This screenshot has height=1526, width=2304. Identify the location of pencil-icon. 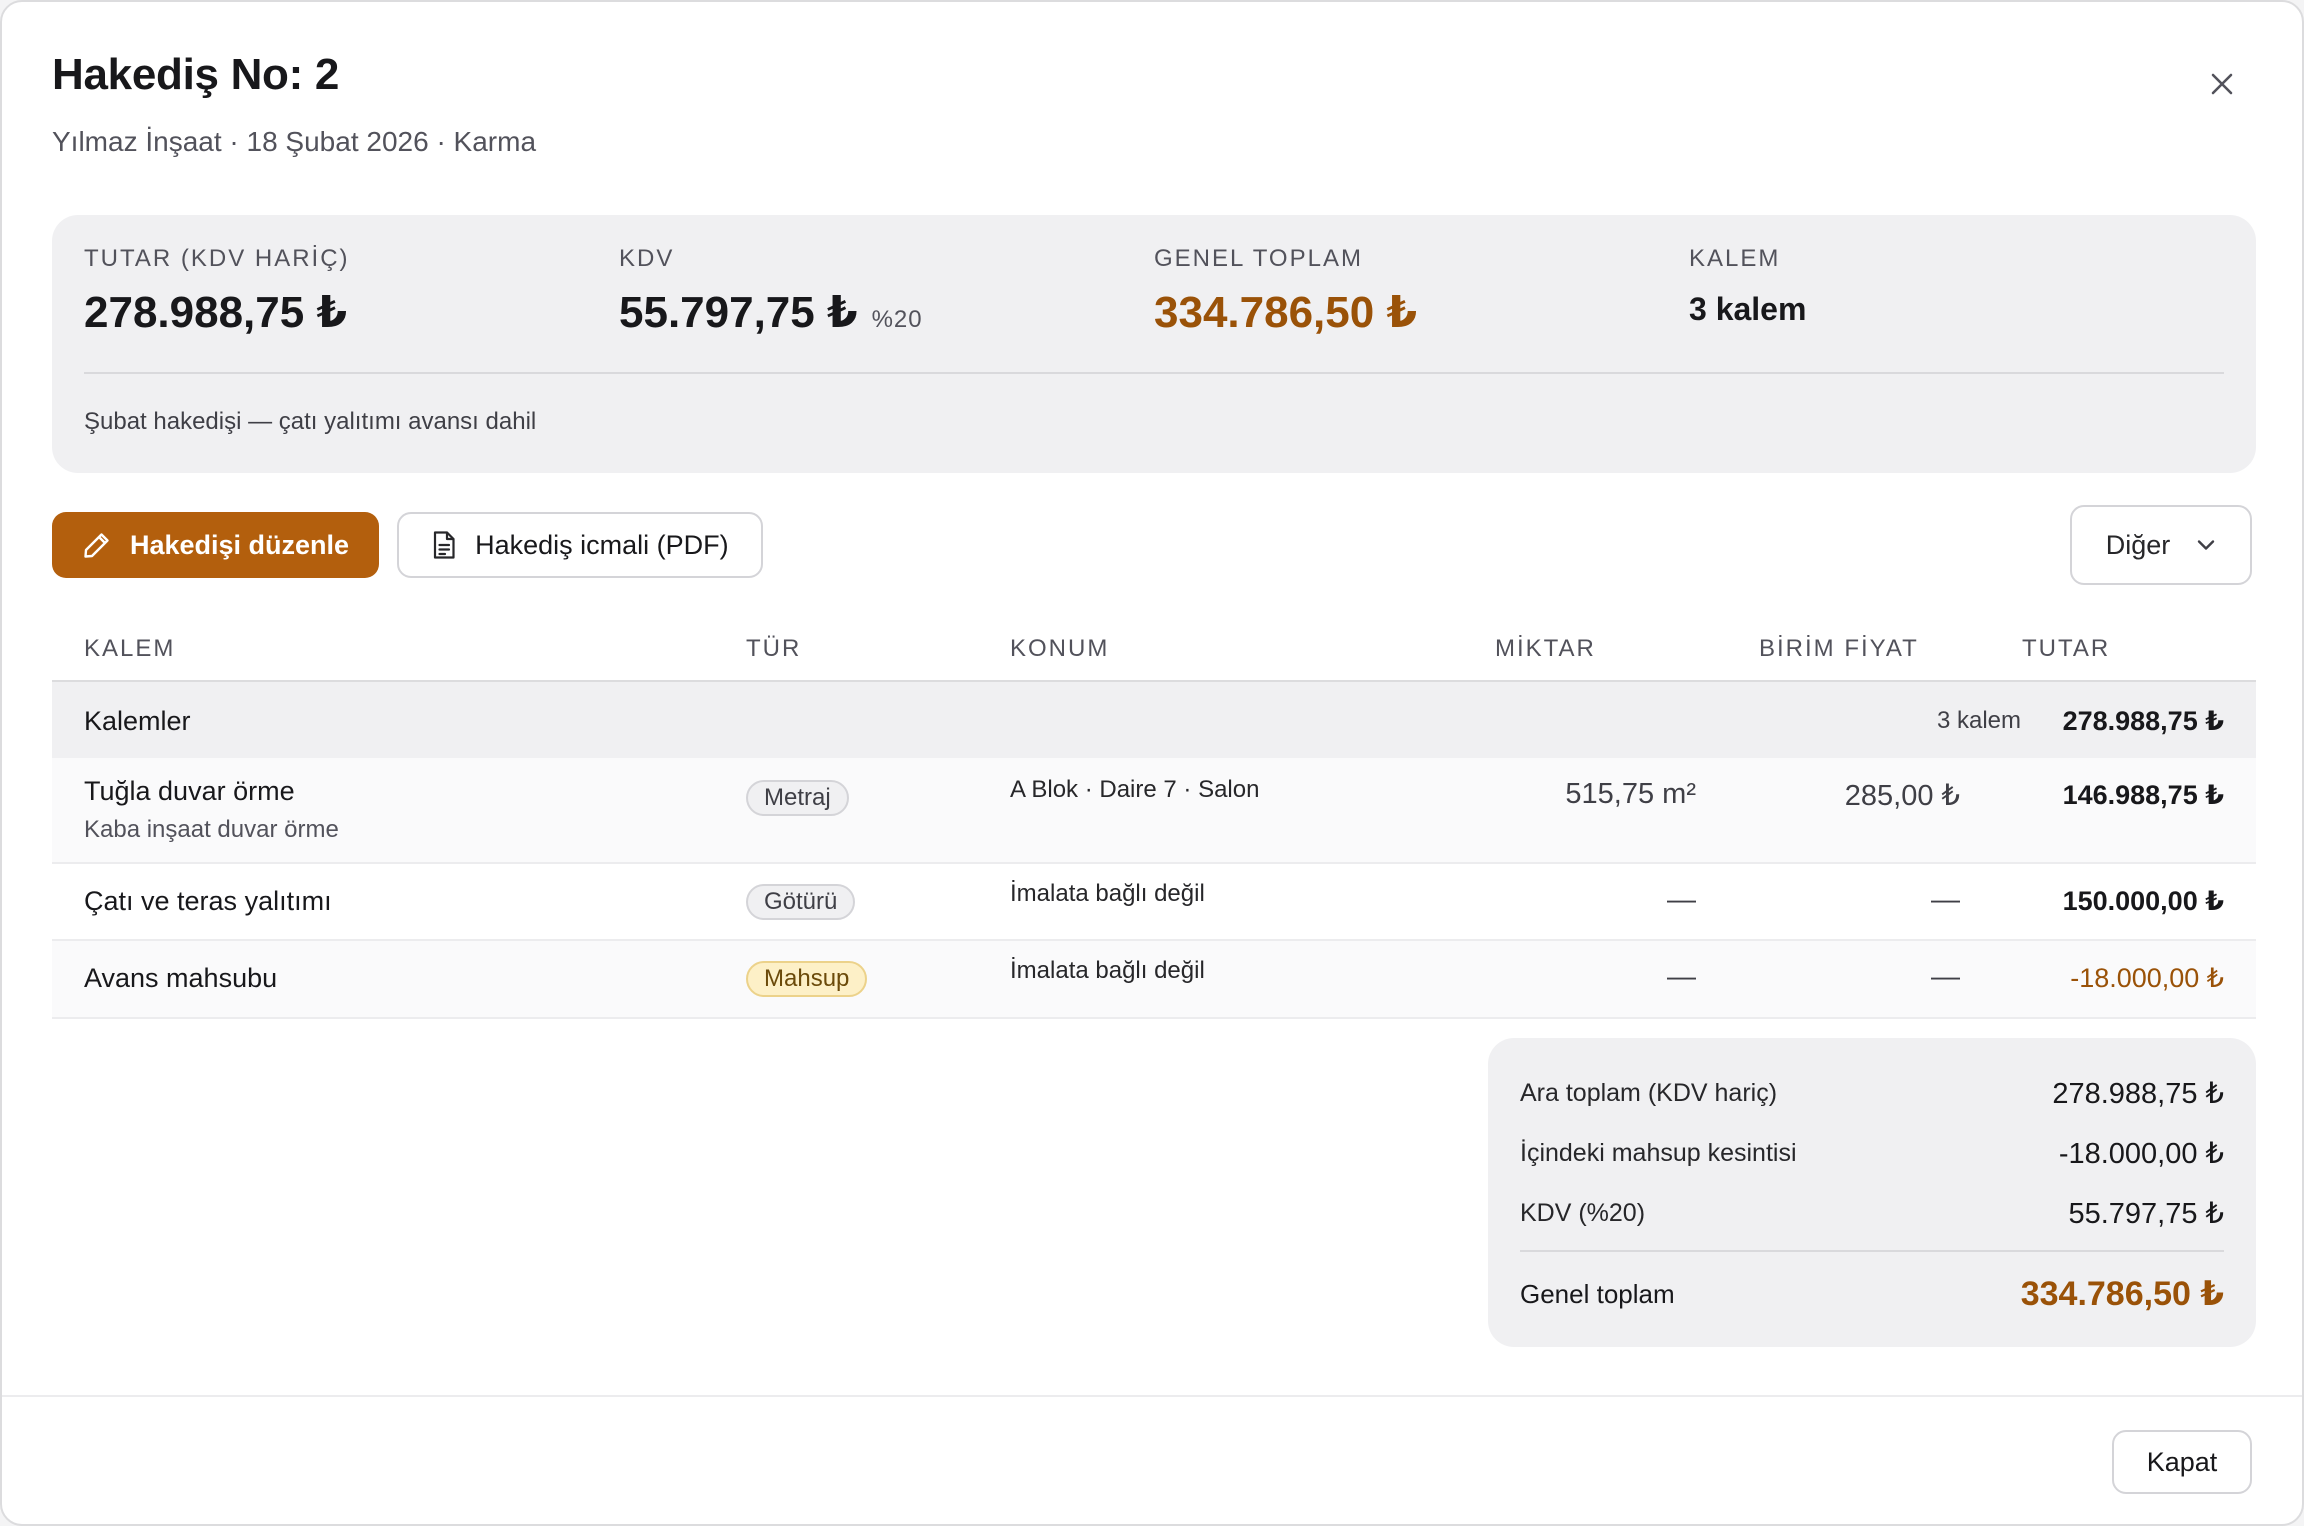
(97, 545).